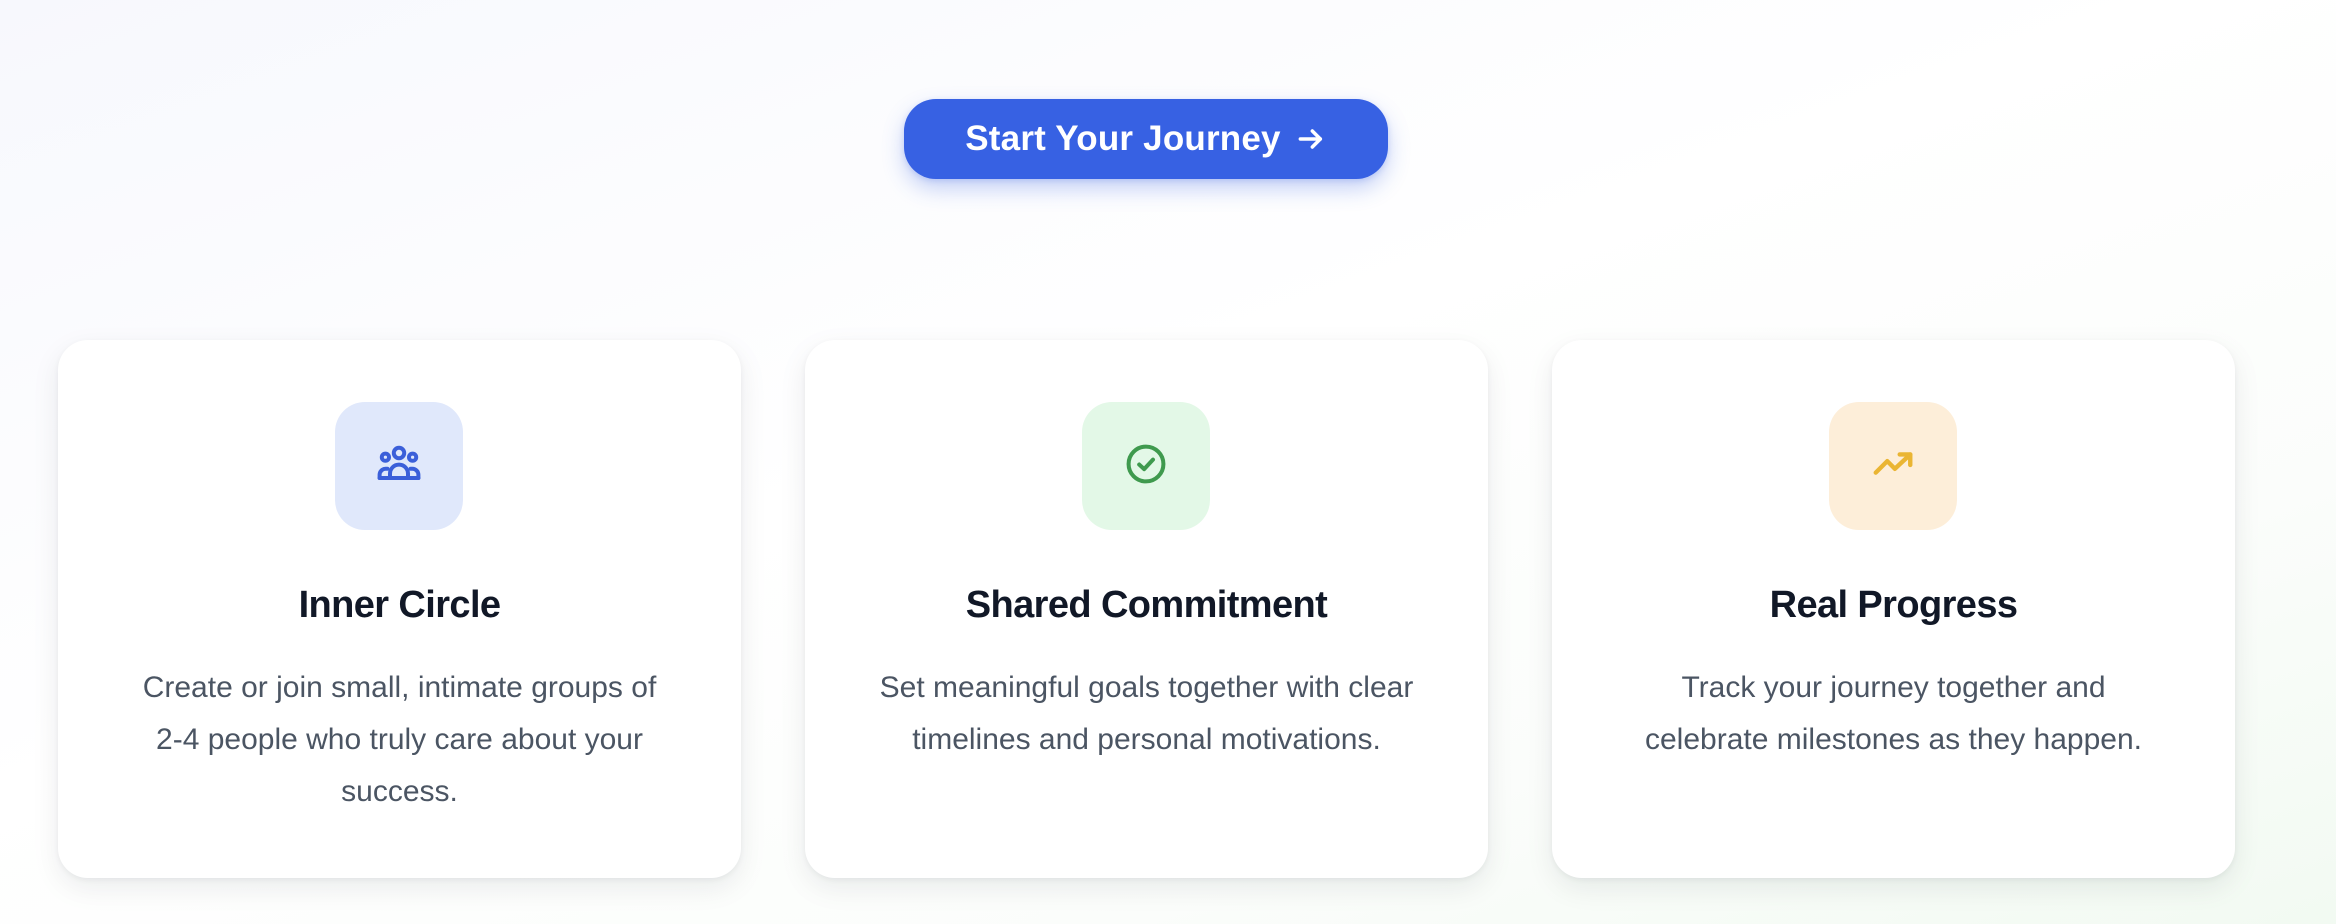 This screenshot has width=2336, height=924. I want to click on start-journey-button: Start Your Journey, so click(1146, 139).